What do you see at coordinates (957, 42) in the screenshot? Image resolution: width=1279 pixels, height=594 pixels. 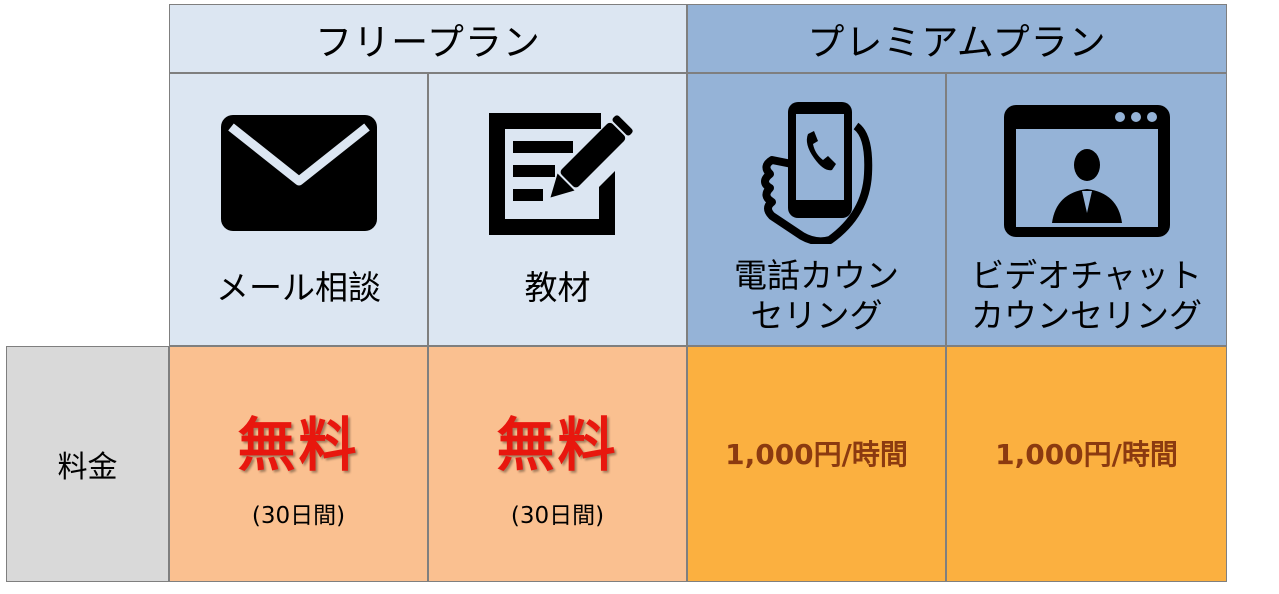 I see `premium-plan-title: プレミアムプラン` at bounding box center [957, 42].